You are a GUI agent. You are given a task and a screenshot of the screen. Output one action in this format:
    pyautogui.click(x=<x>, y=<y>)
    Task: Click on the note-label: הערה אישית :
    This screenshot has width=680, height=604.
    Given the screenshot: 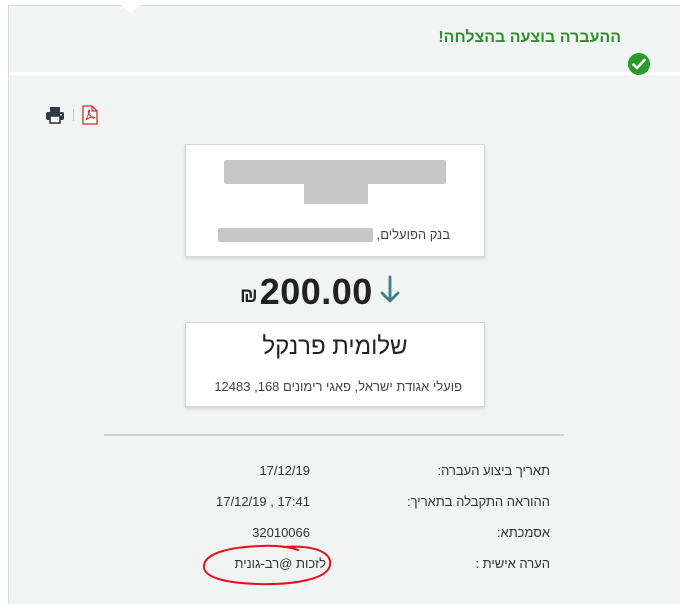 What is the action you would take?
    pyautogui.click(x=512, y=563)
    